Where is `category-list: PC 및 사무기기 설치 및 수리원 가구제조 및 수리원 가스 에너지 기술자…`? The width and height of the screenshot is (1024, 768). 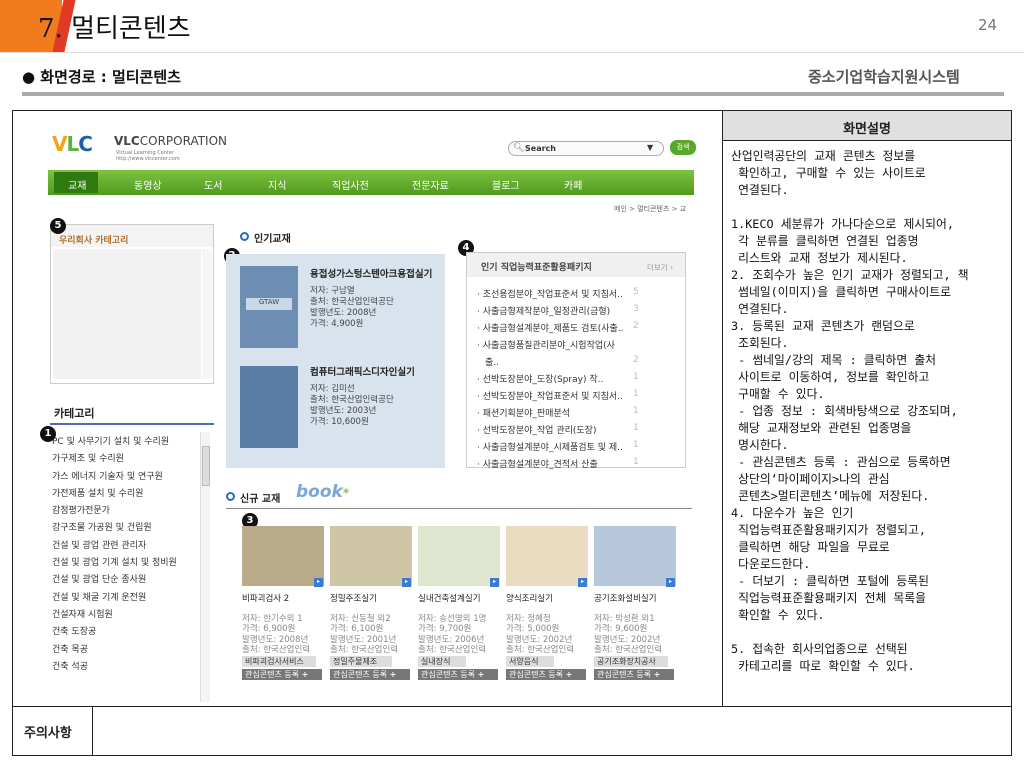
category-list: PC 및 사무기기 설치 및 수리원 가구제조 및 수리원 가스 에너지 기술자… is located at coordinates (132, 569).